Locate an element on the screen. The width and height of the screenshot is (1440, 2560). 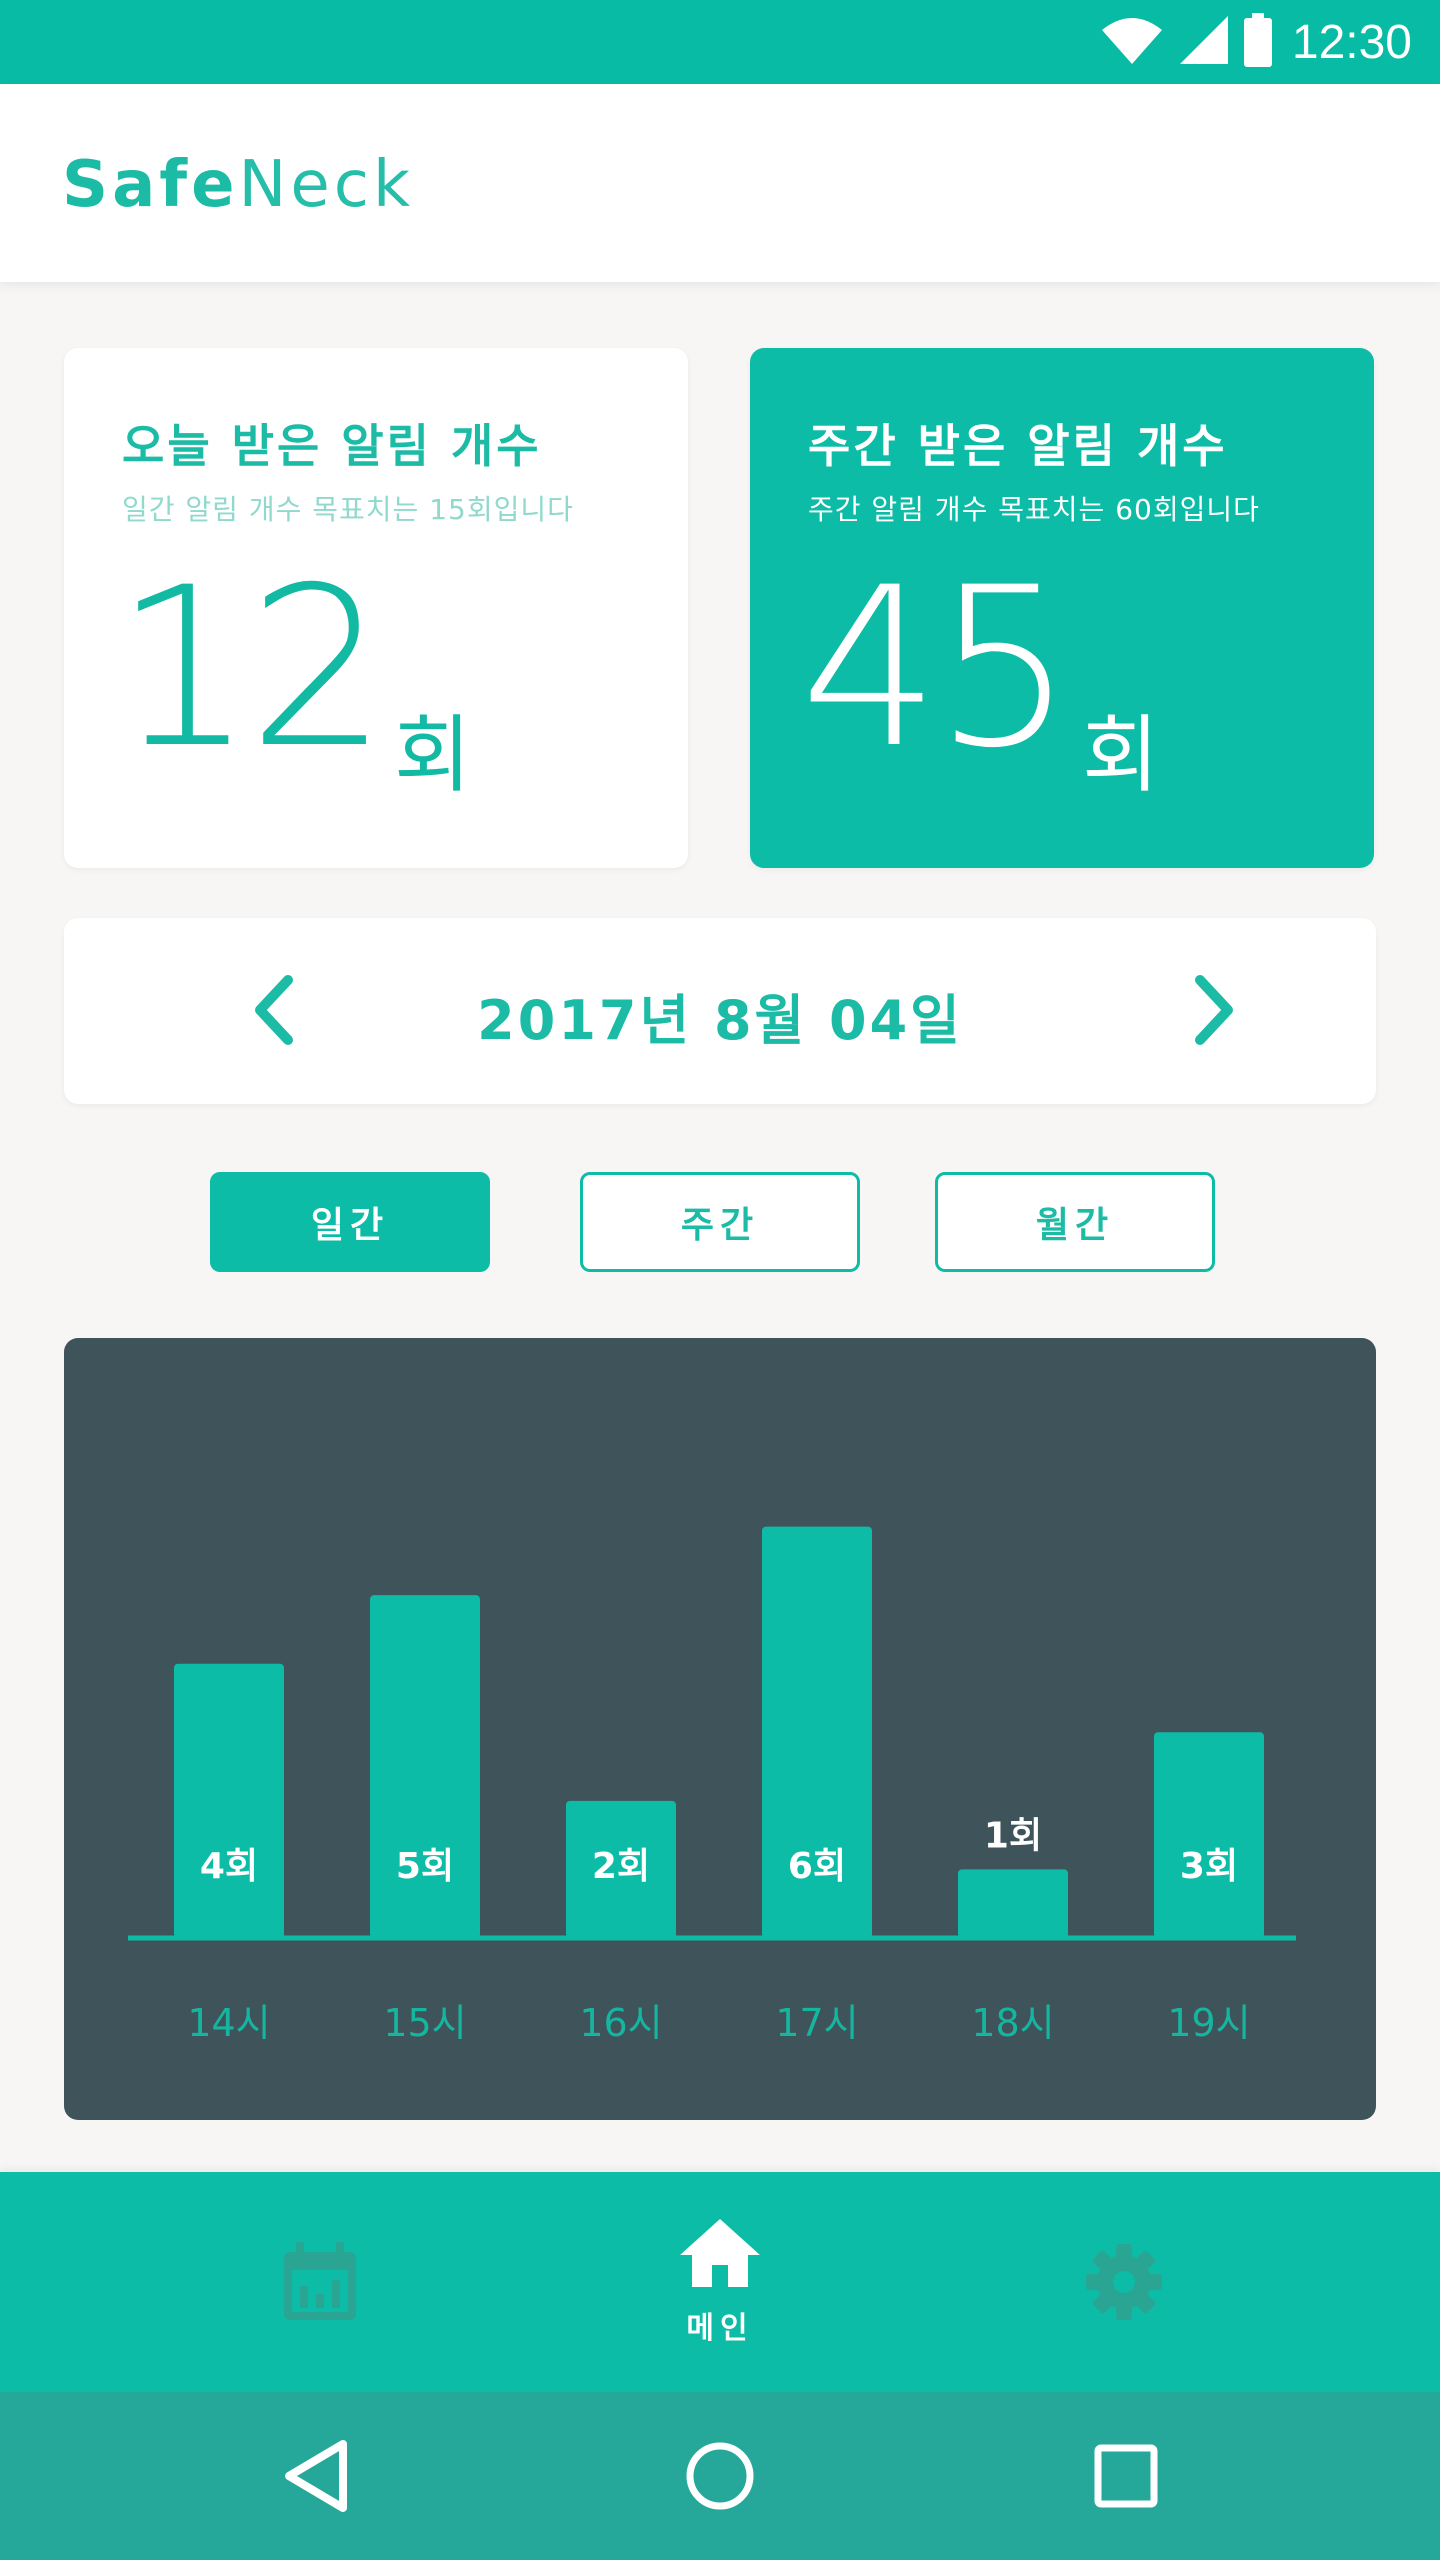
bar-value-label: 4회 is located at coordinates (229, 1866).